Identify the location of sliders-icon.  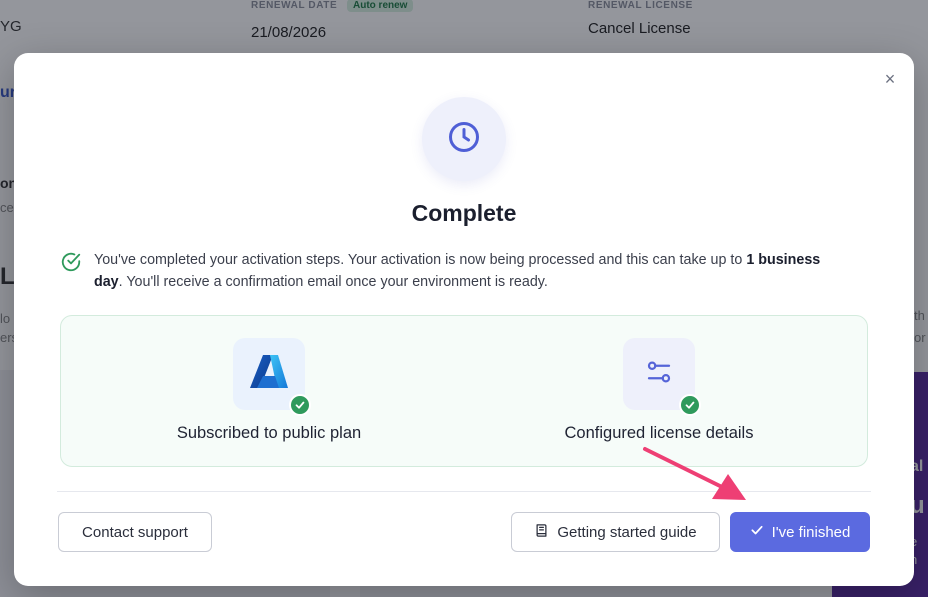
(659, 374).